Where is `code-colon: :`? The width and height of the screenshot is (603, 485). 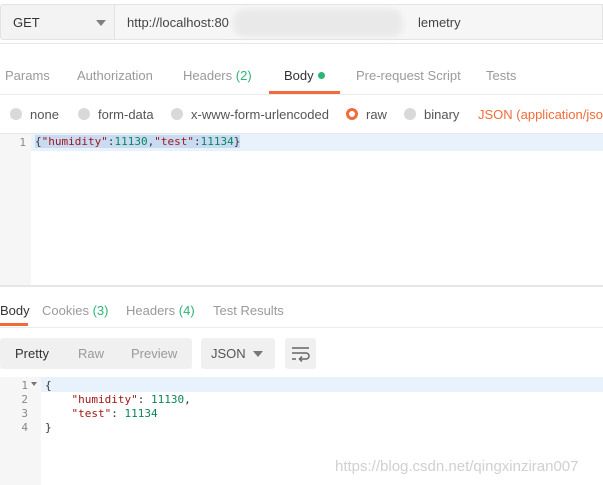 code-colon: : is located at coordinates (197, 141).